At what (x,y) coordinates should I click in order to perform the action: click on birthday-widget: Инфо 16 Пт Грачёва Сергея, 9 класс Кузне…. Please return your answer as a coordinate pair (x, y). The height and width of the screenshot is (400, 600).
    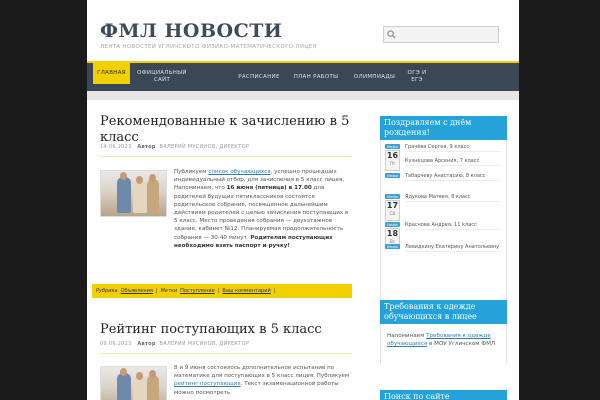
    Looking at the image, I should click on (443, 220).